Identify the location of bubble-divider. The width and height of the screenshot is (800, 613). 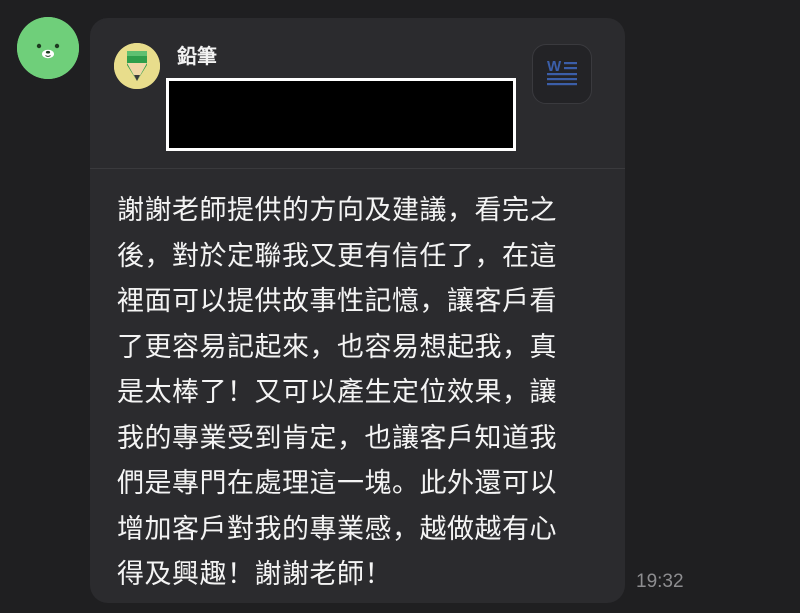
(357, 168).